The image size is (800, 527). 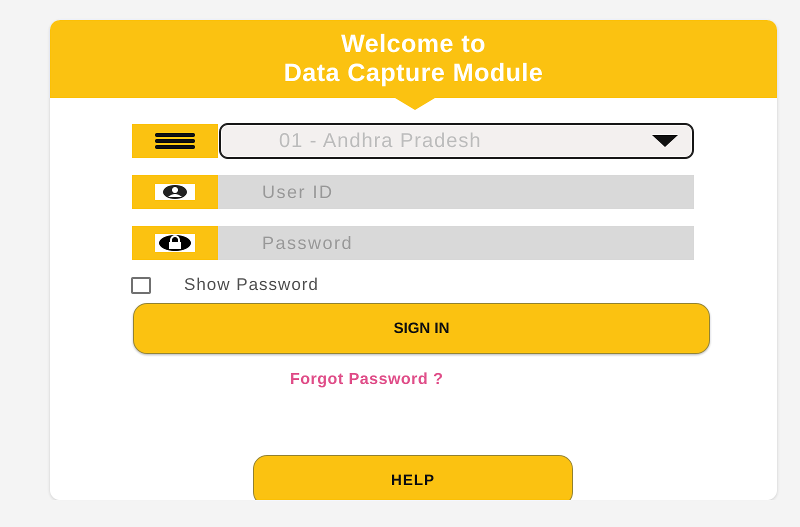 What do you see at coordinates (665, 141) in the screenshot?
I see `caret-icon` at bounding box center [665, 141].